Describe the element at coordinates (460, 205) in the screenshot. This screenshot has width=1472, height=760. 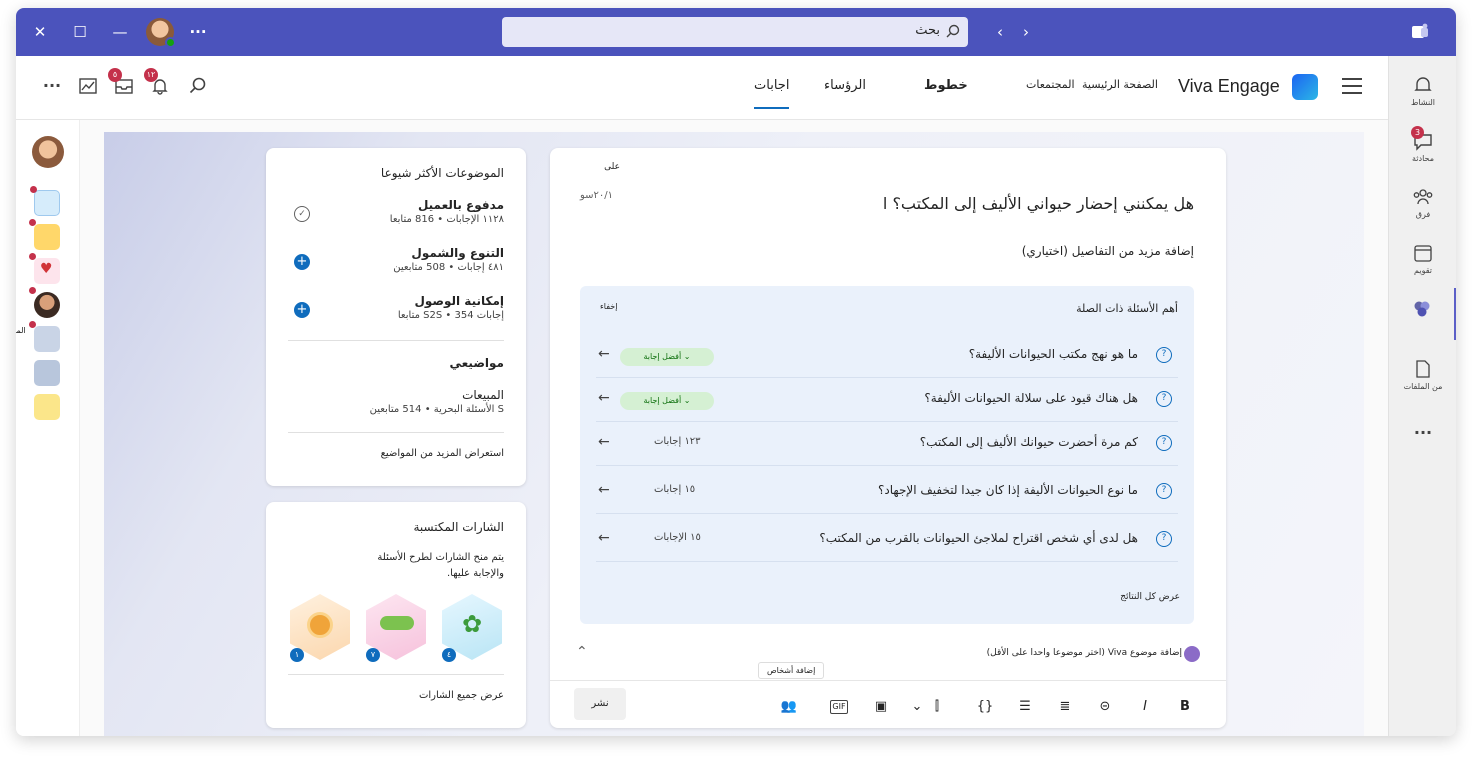
I see `topic-name: مدفوع بالعميل` at that location.